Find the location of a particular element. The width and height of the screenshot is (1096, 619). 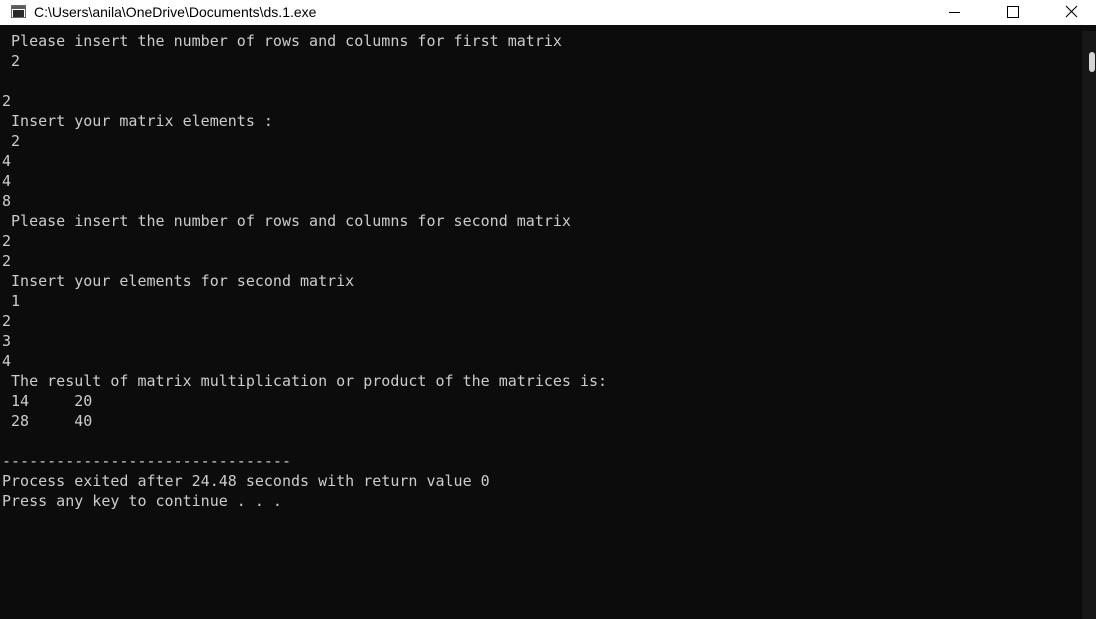

maximize-button is located at coordinates (1013, 12).